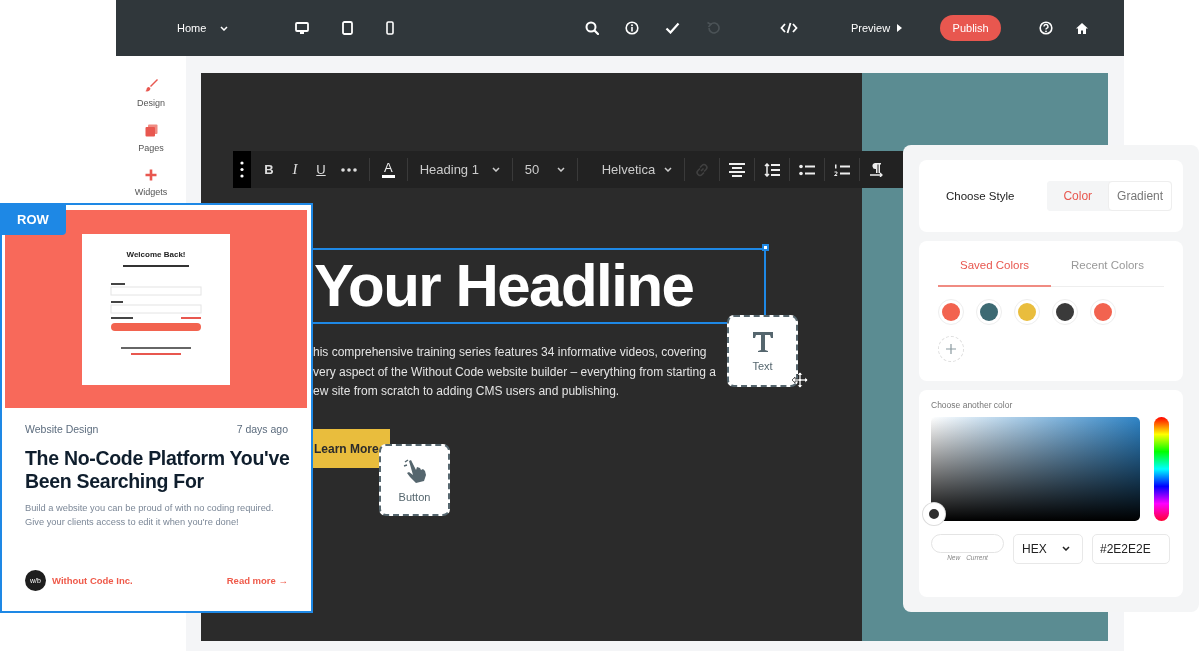  What do you see at coordinates (151, 130) in the screenshot?
I see `pages-icon` at bounding box center [151, 130].